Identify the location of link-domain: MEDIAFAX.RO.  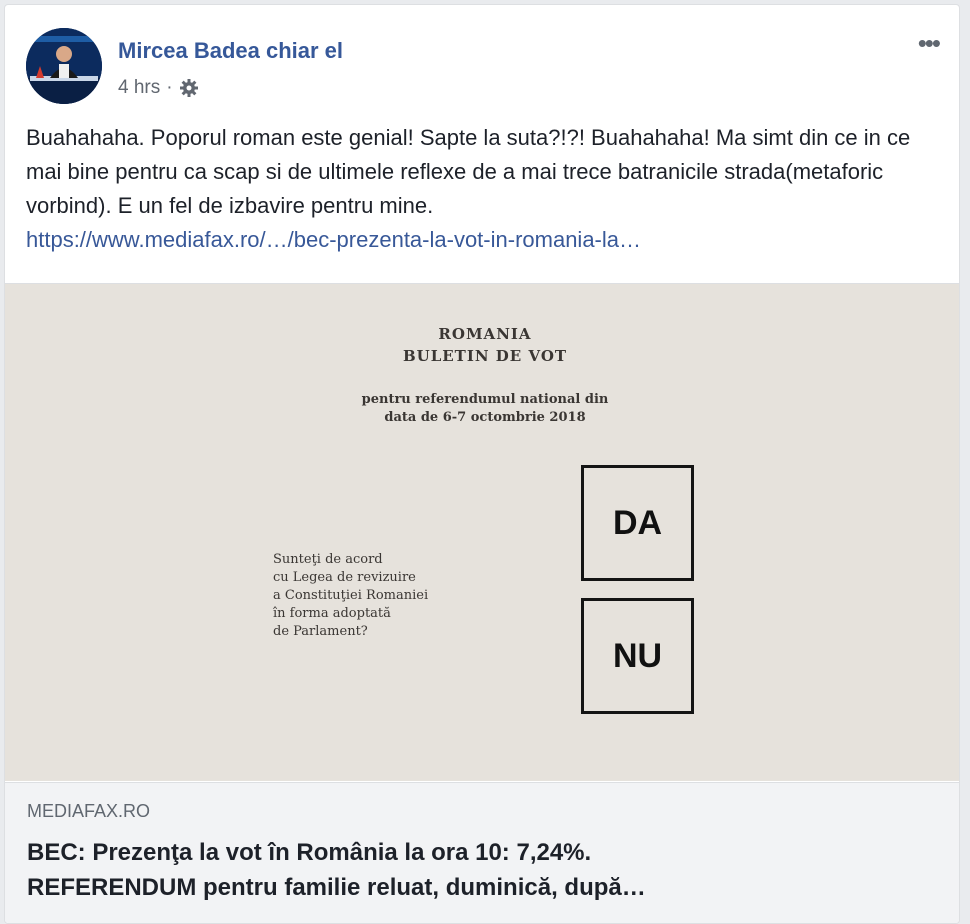
(89, 811).